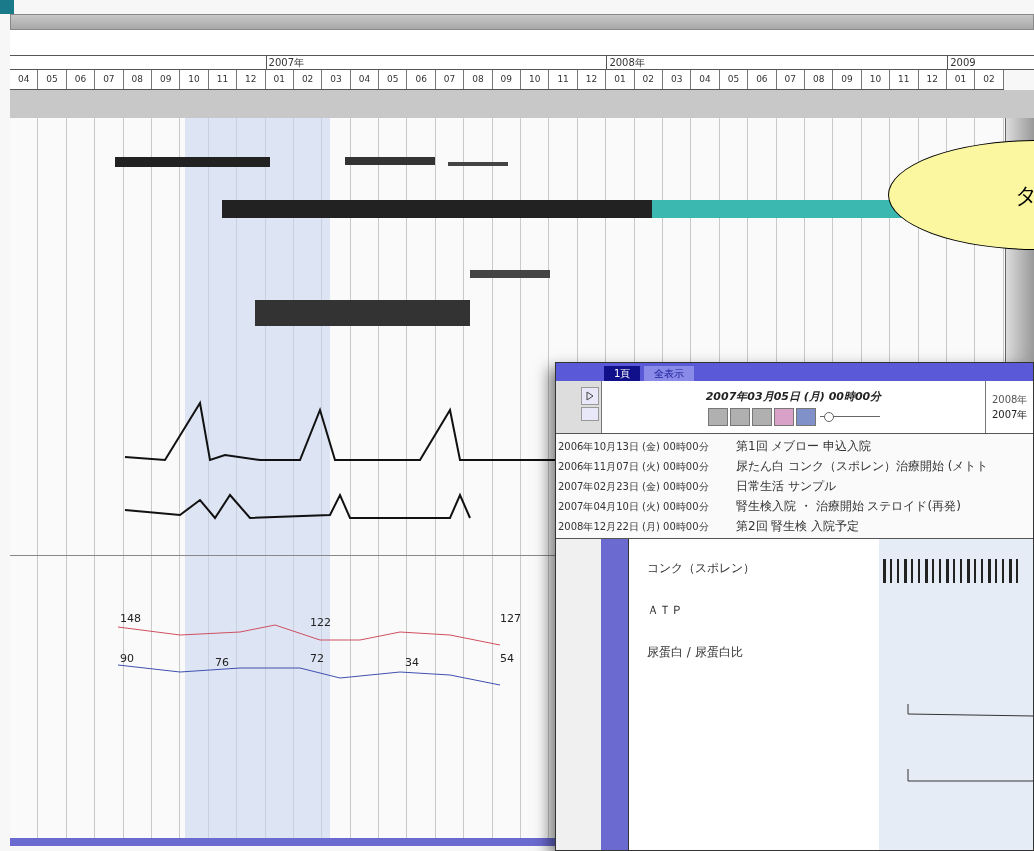 The image size is (1034, 851). What do you see at coordinates (701, 568) in the screenshot?
I see `row-label: コンク（スポレン）` at bounding box center [701, 568].